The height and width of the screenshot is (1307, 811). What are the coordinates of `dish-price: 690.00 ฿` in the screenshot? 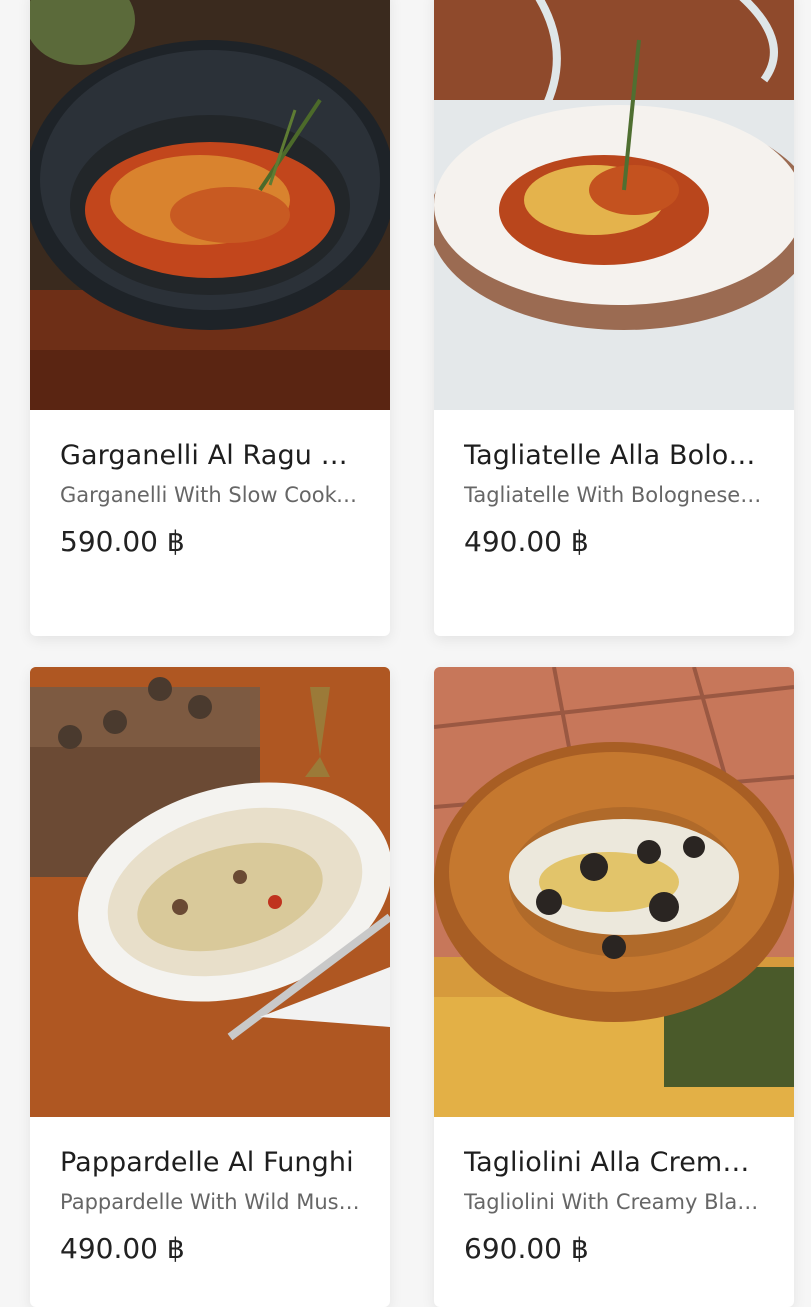 It's located at (526, 1248).